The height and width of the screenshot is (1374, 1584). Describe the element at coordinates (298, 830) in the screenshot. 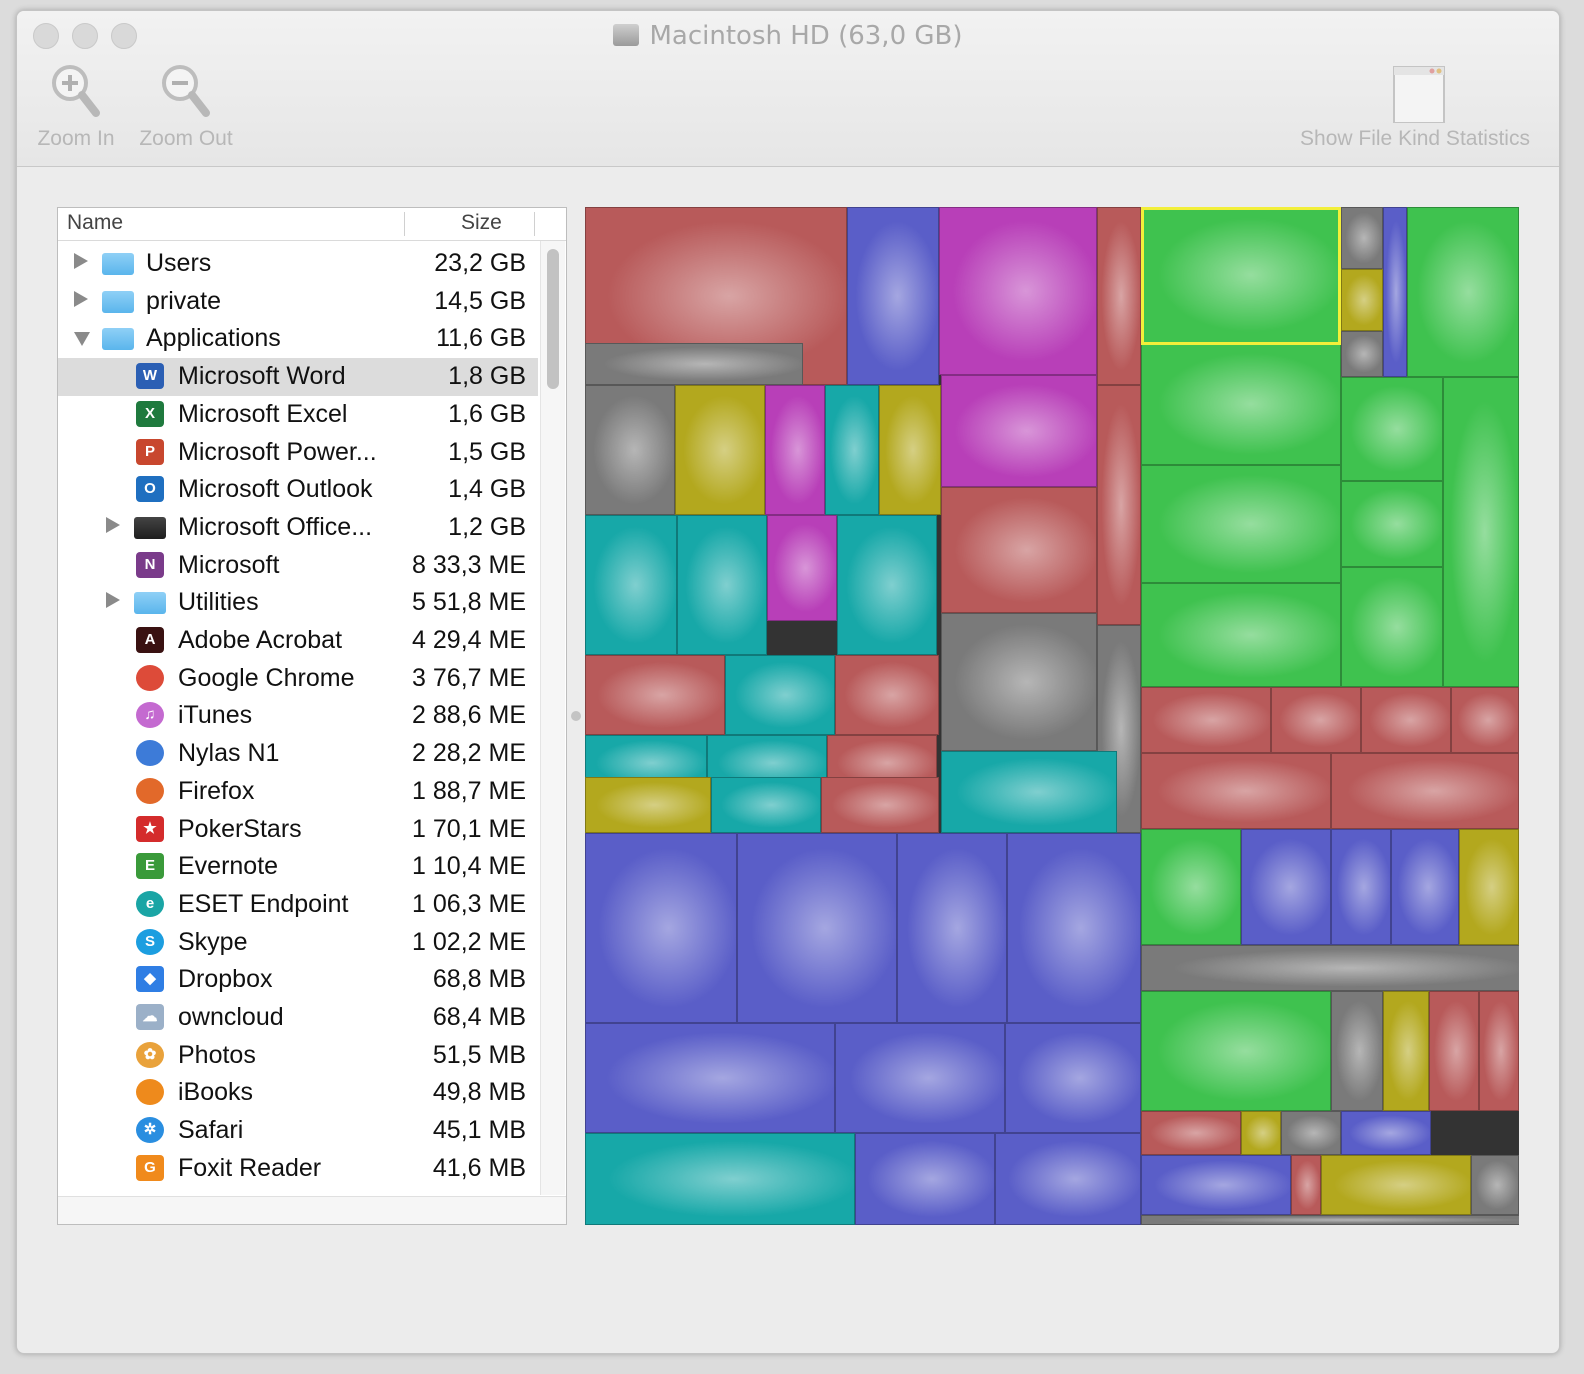

I see `outline-row: ★ PokerStars 1 70,1 ME` at that location.